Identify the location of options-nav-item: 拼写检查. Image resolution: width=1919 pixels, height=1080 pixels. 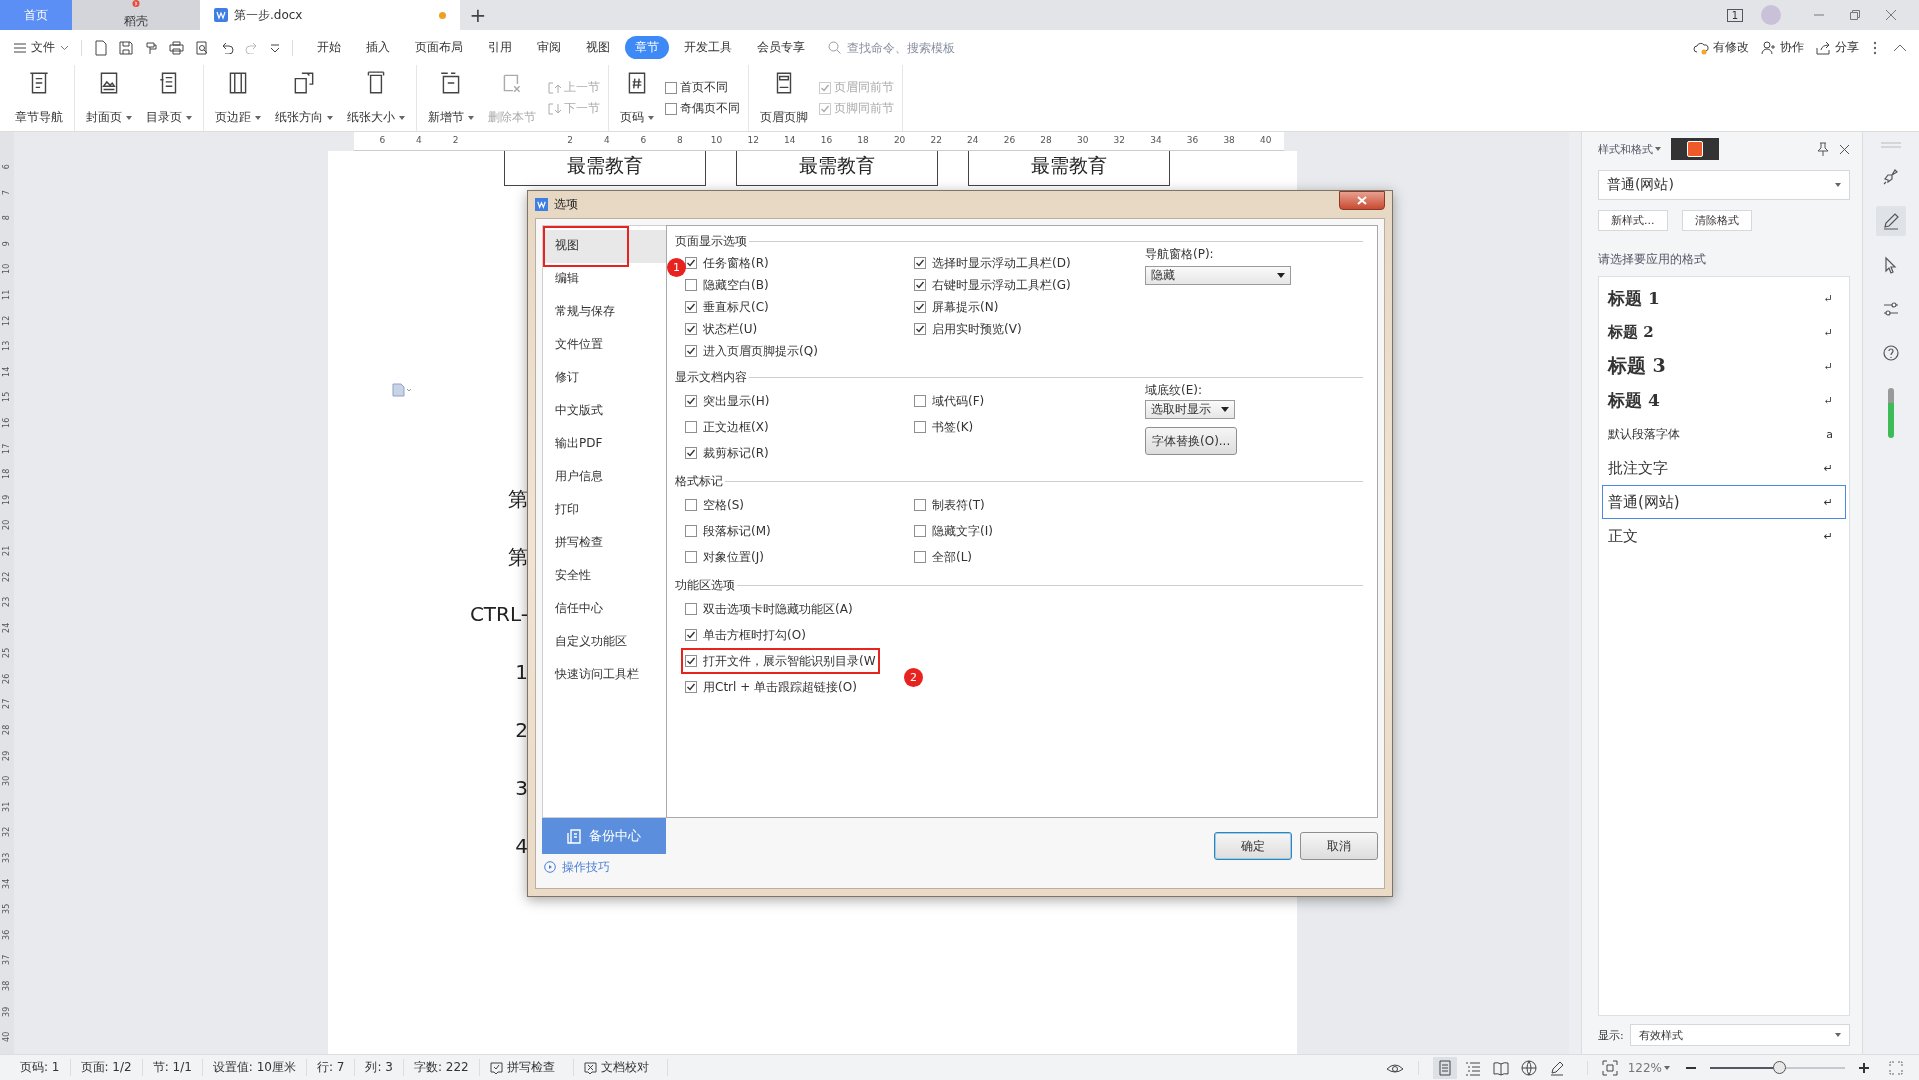
(604, 543).